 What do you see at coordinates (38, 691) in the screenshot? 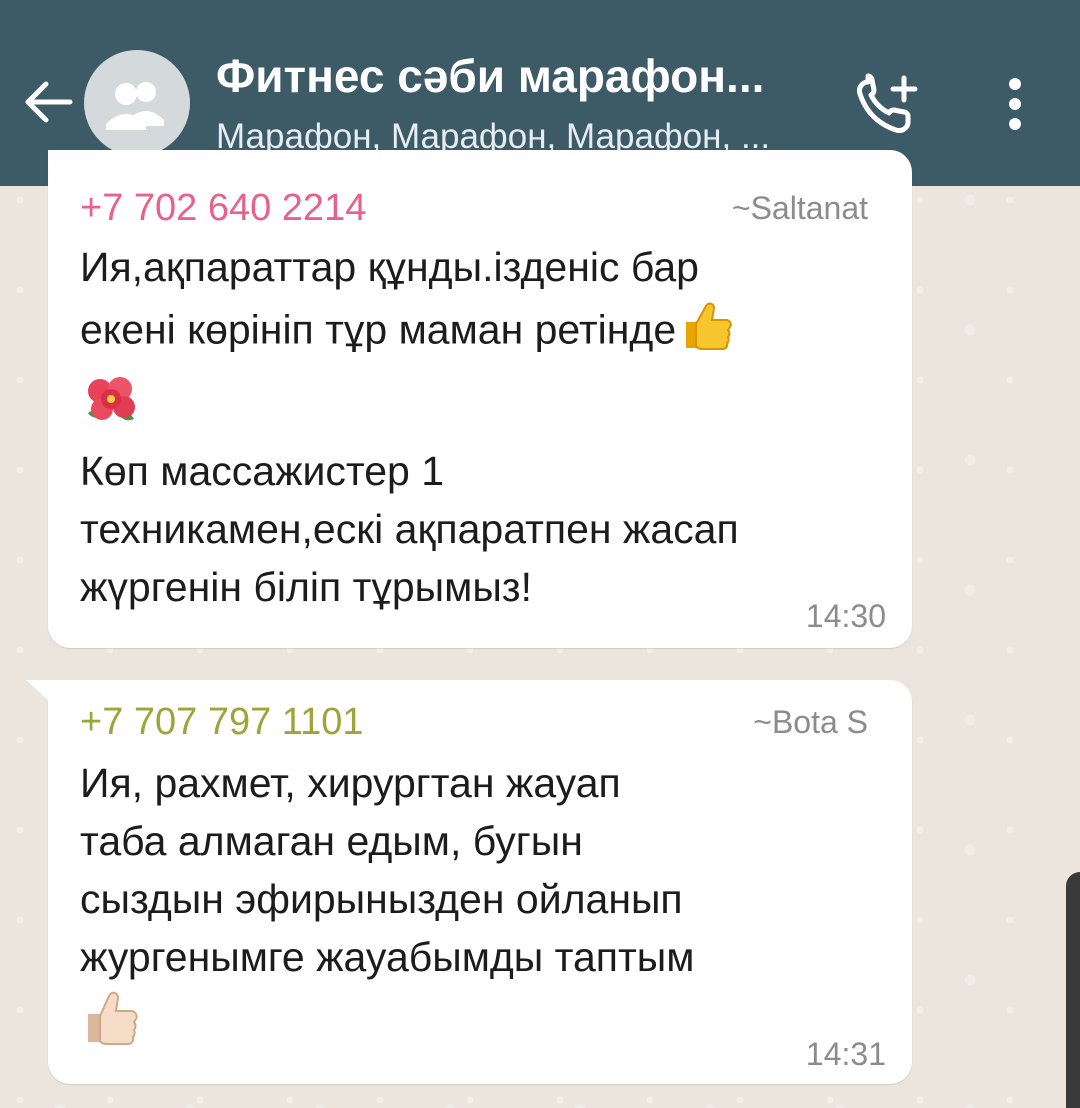
I see `bubble-tail` at bounding box center [38, 691].